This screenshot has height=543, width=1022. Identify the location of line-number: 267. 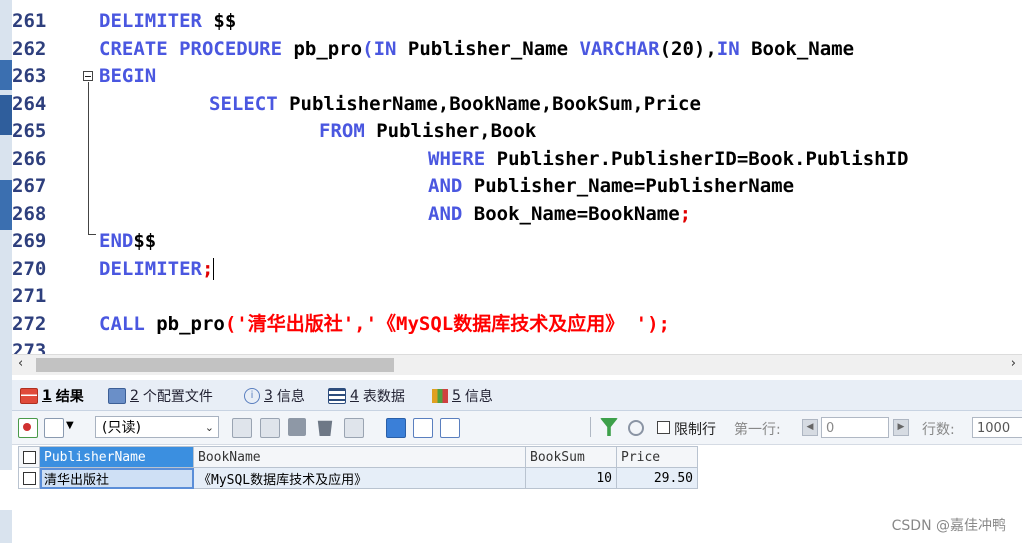
(29, 186).